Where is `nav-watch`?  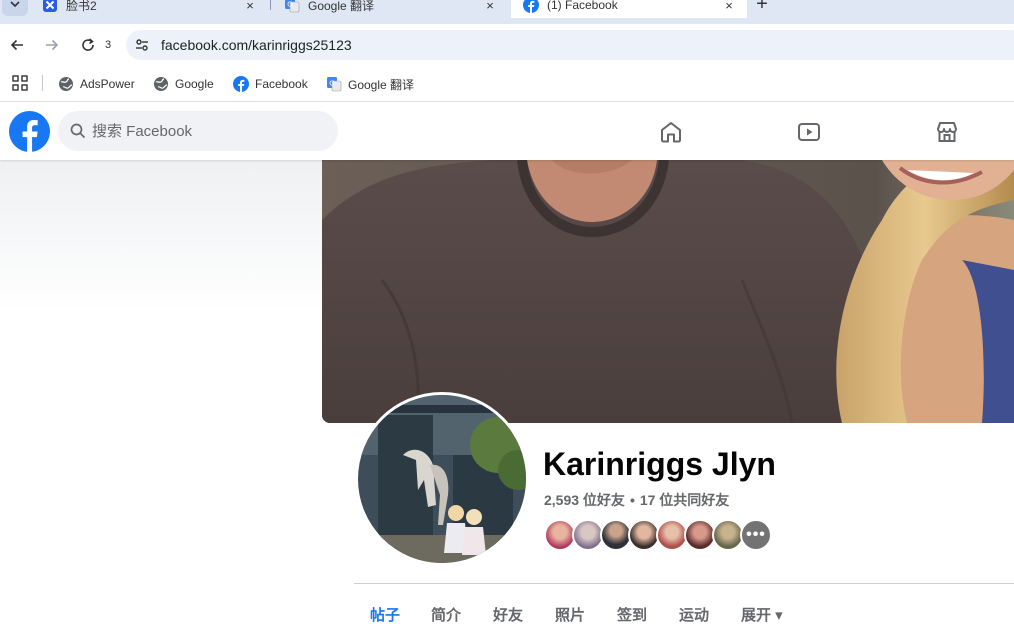
nav-watch is located at coordinates (809, 131).